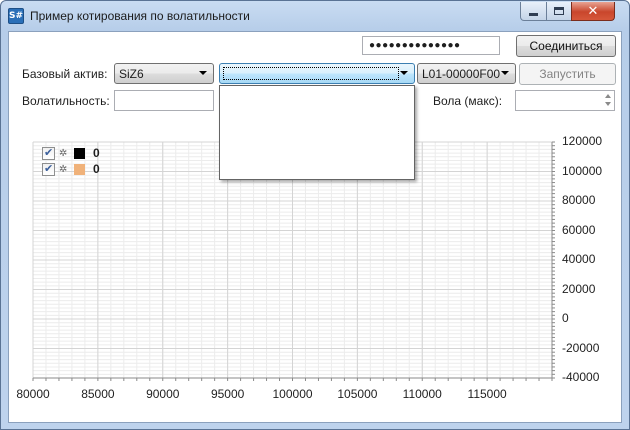  I want to click on x-tick-label: 100000, so click(292, 394).